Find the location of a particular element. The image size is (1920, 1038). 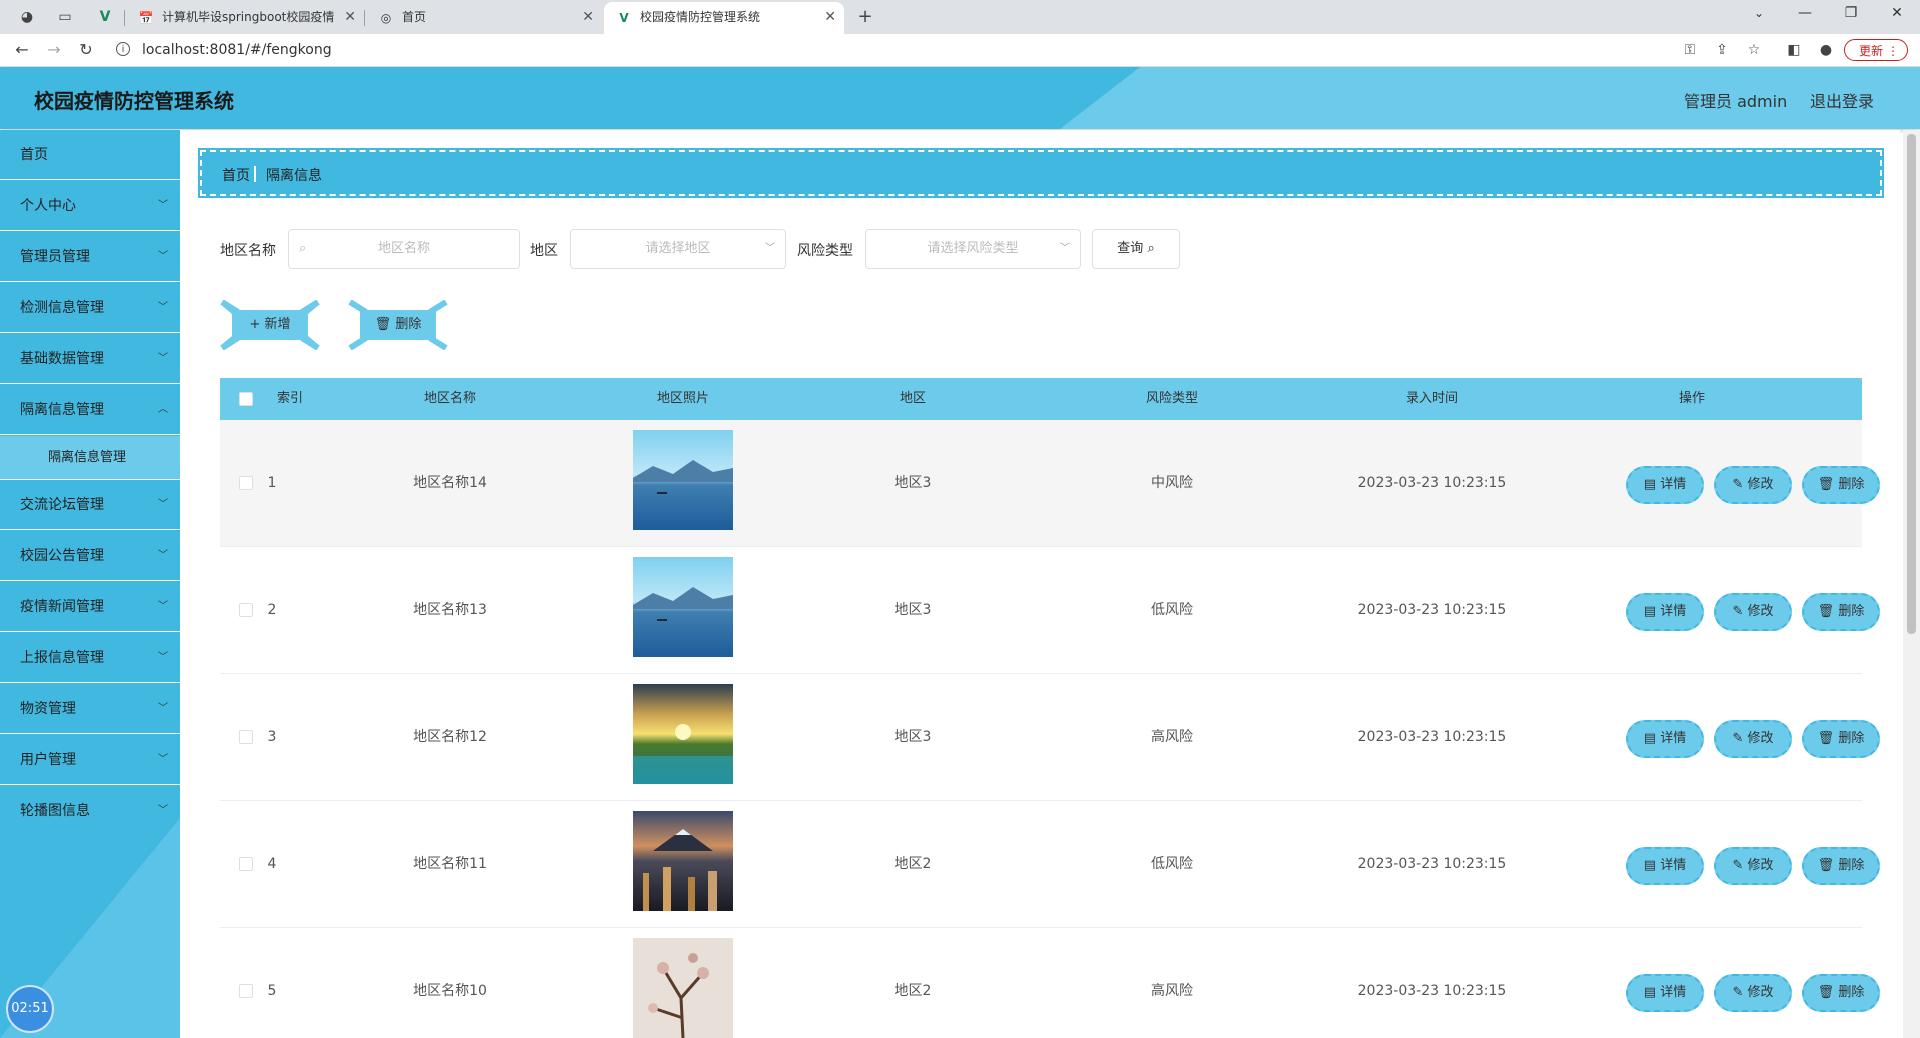

logout-link: 退出登录 is located at coordinates (1842, 100).